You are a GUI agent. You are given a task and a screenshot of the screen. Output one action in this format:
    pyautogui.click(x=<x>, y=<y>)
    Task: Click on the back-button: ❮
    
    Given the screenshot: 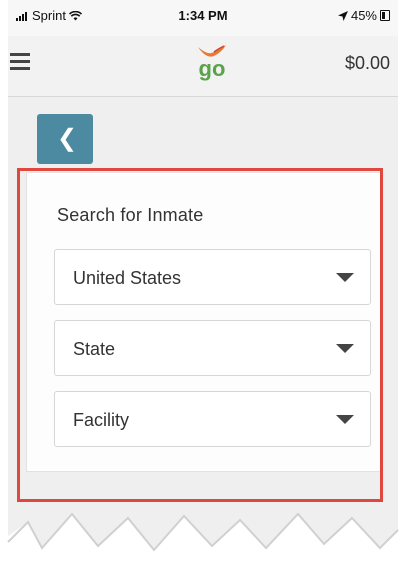 What is the action you would take?
    pyautogui.click(x=65, y=139)
    